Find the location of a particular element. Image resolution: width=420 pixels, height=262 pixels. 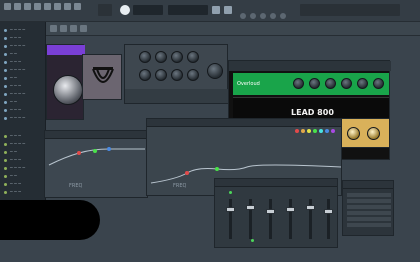

eq-freq-label: FREQ is located at coordinates (76, 186).